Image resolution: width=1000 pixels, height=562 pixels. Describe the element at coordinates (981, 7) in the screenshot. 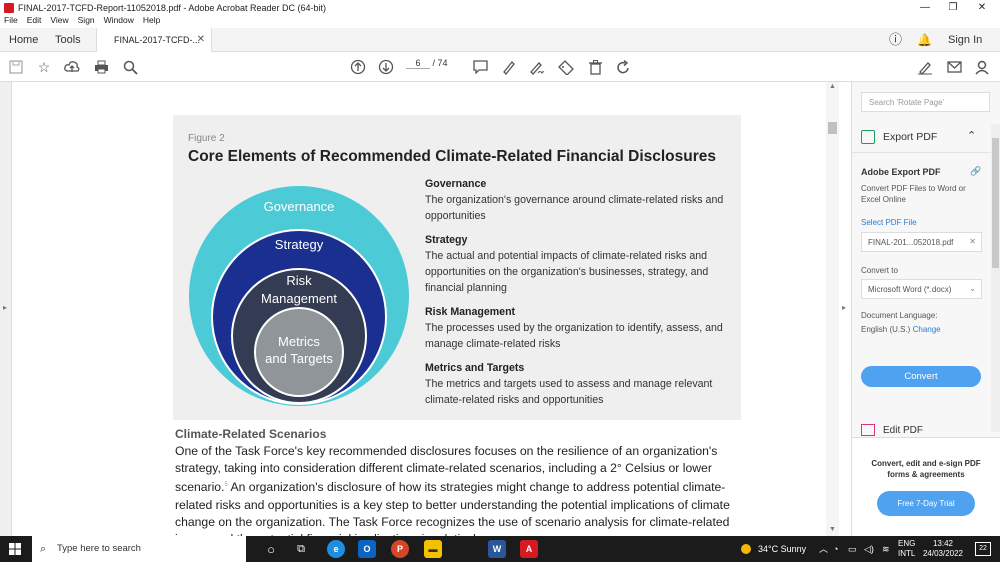

I see `close-window-button: ✕` at that location.